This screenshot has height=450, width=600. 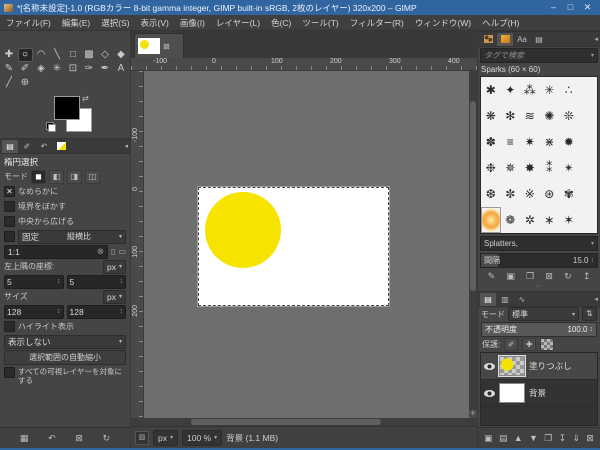 I want to click on vertical-scrollbar-thumb, so click(x=473, y=196).